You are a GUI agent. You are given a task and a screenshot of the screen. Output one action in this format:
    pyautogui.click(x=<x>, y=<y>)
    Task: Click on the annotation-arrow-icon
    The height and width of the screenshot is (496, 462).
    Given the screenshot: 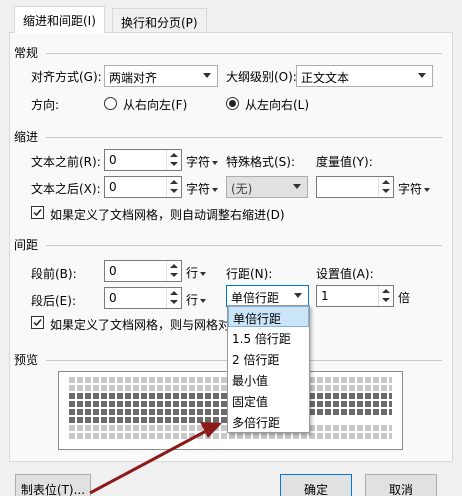 What is the action you would take?
    pyautogui.click(x=155, y=458)
    